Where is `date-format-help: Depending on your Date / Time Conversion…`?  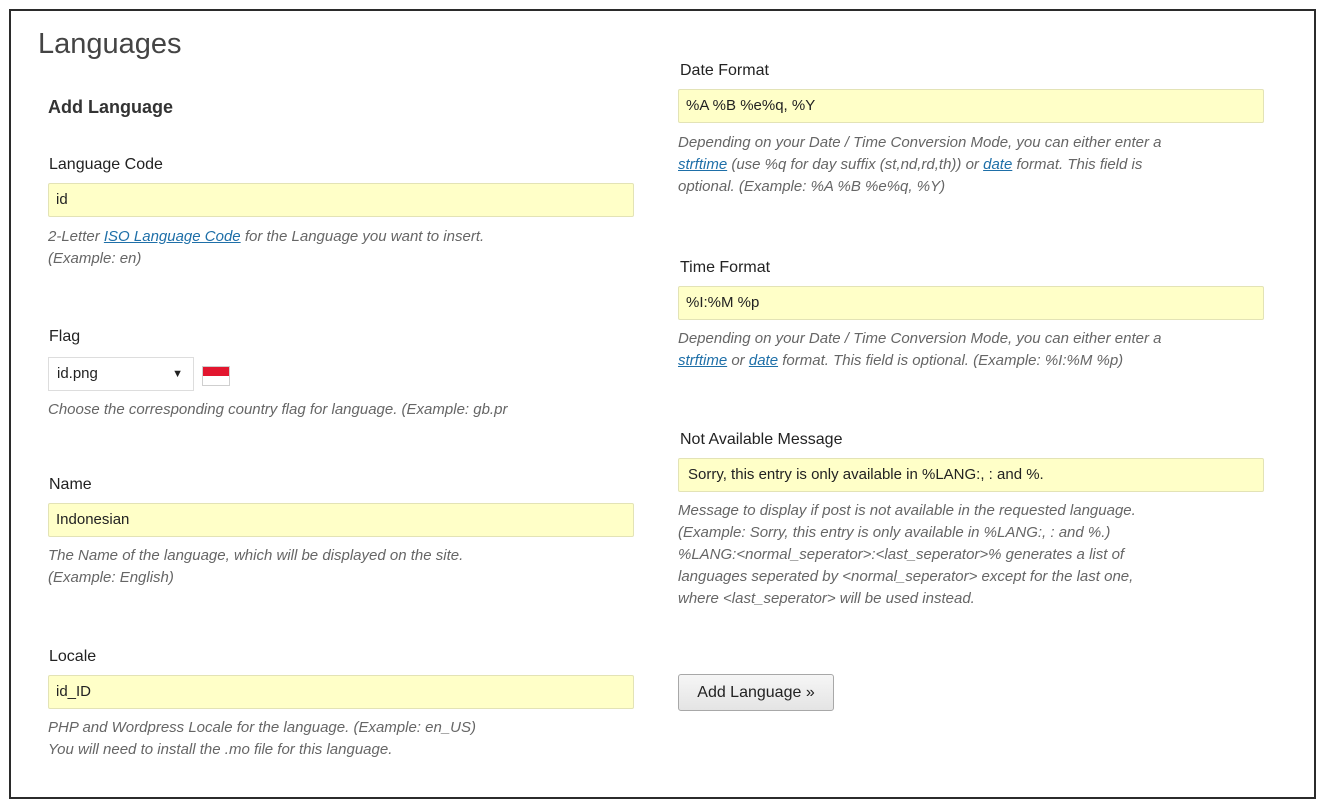
date-format-help: Depending on your Date / Time Conversion… is located at coordinates (920, 164).